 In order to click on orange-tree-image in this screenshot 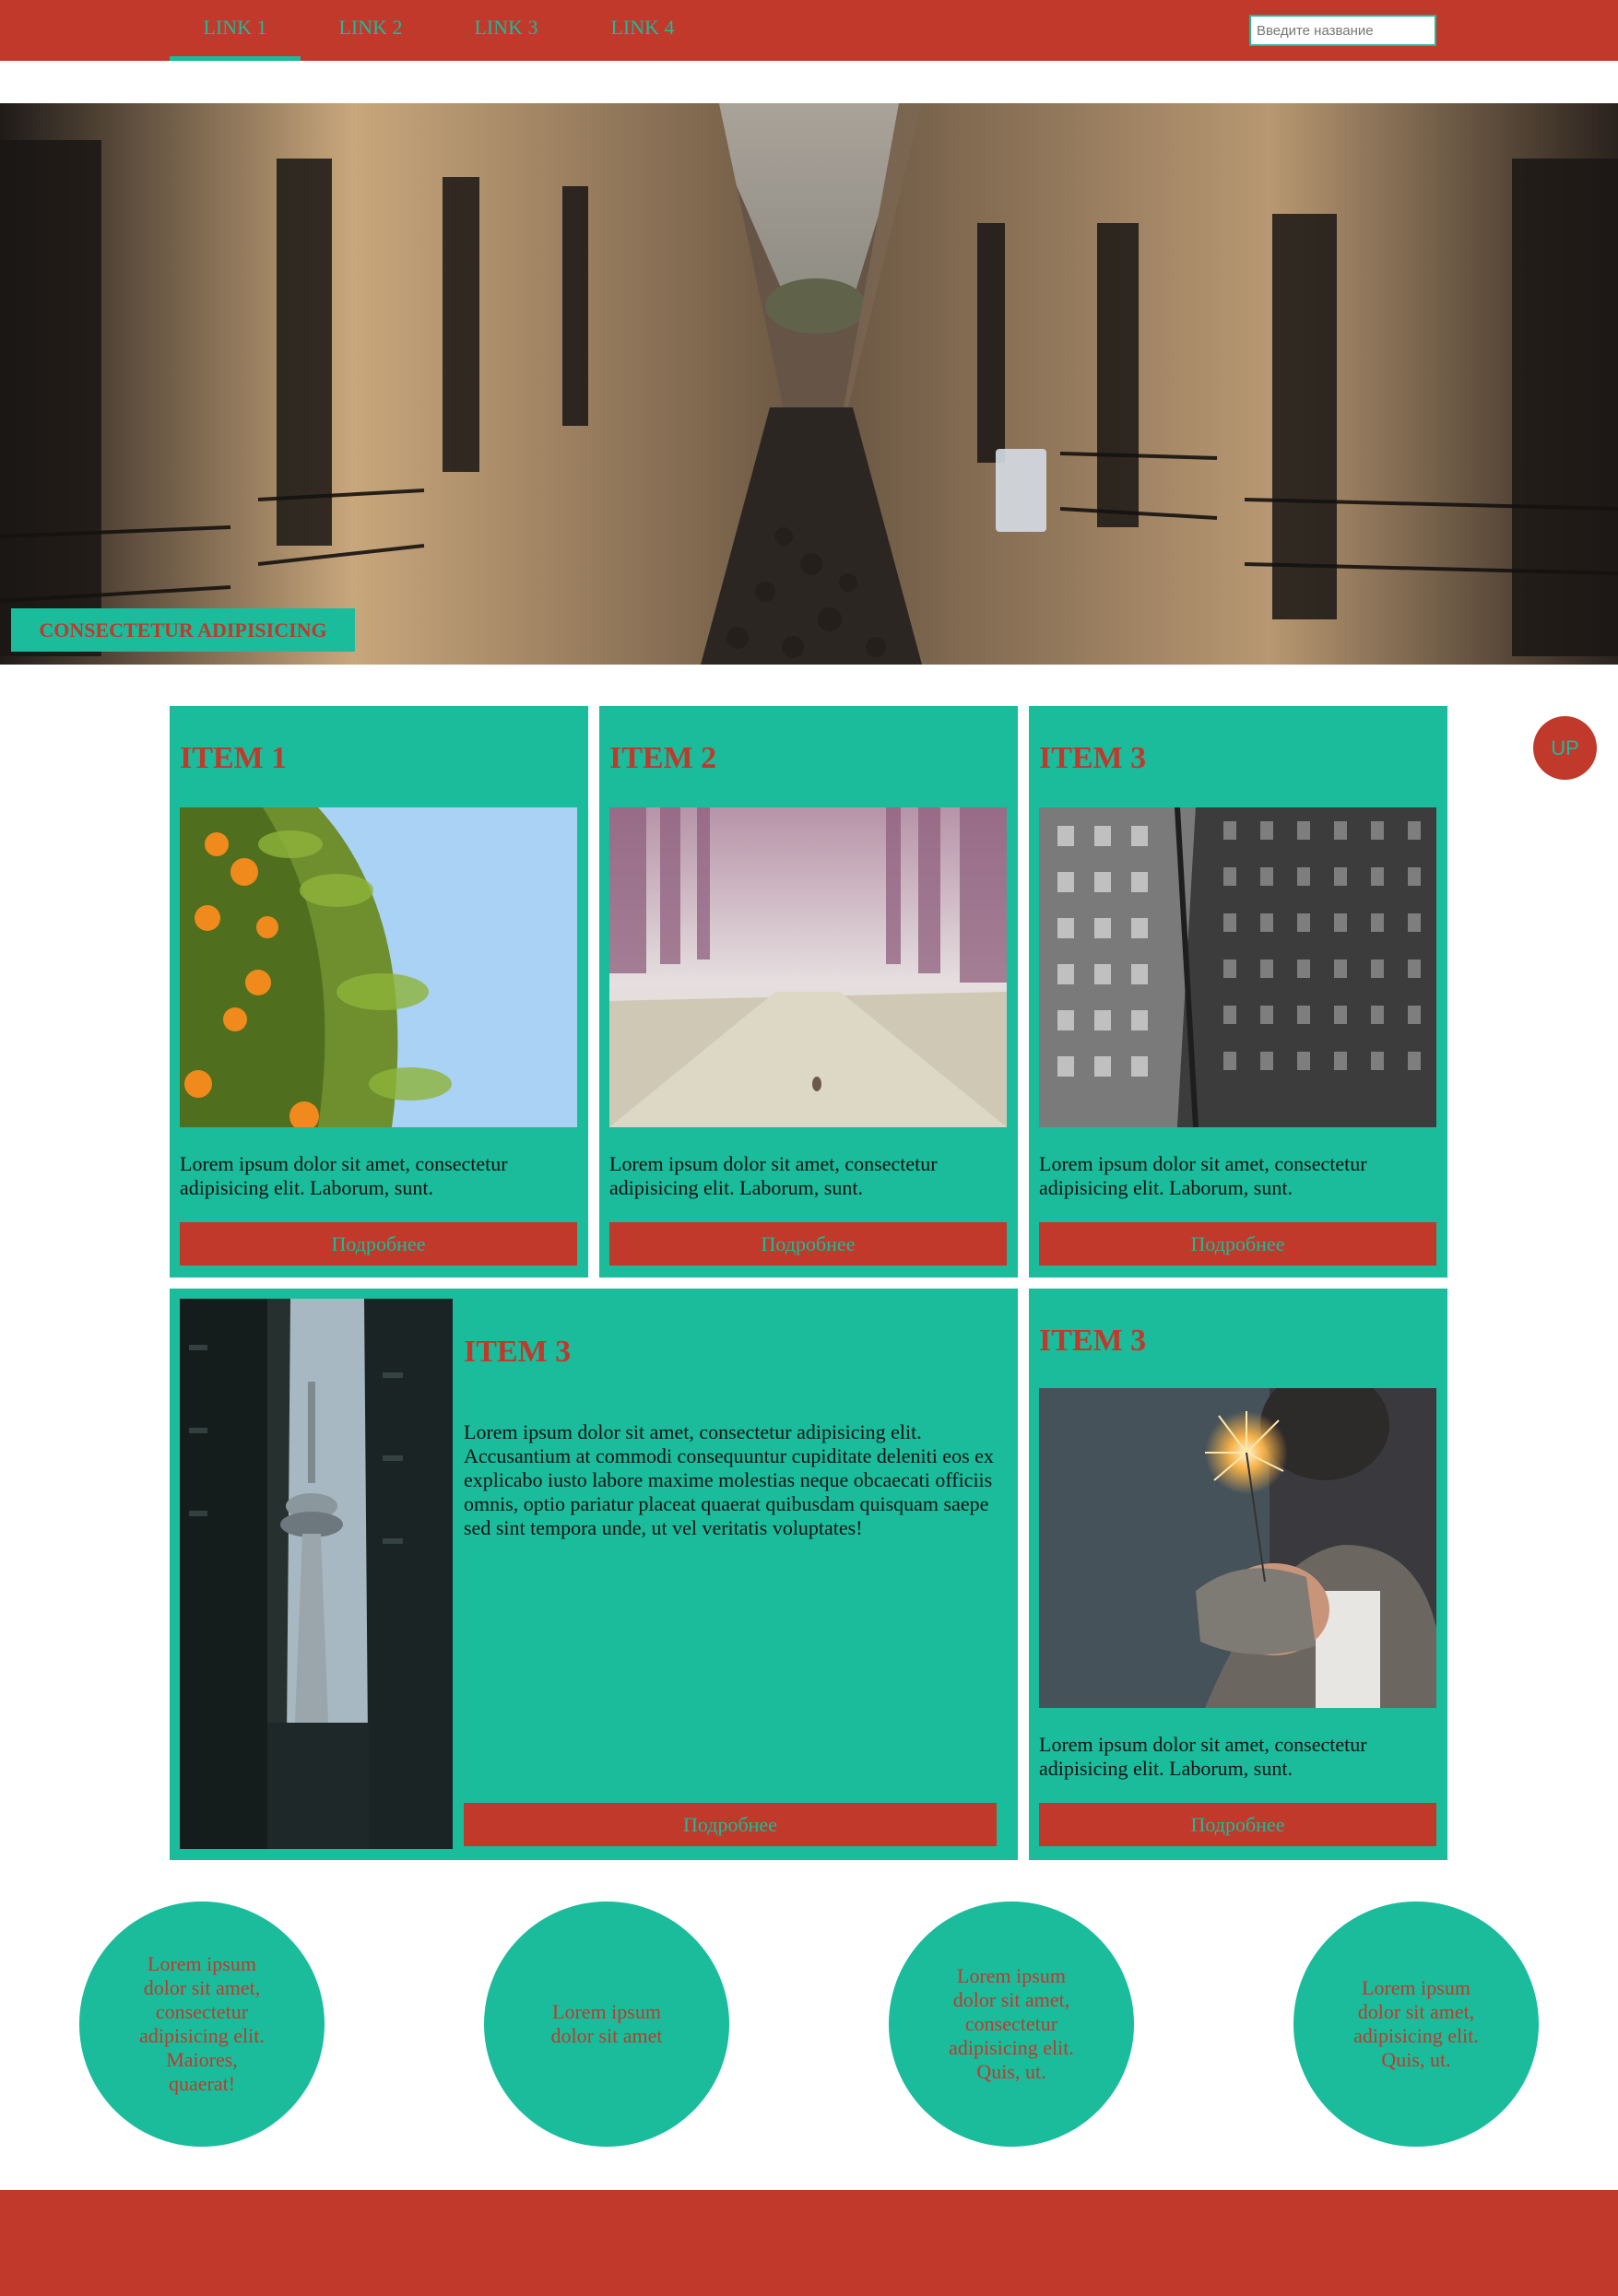, I will do `click(378, 967)`.